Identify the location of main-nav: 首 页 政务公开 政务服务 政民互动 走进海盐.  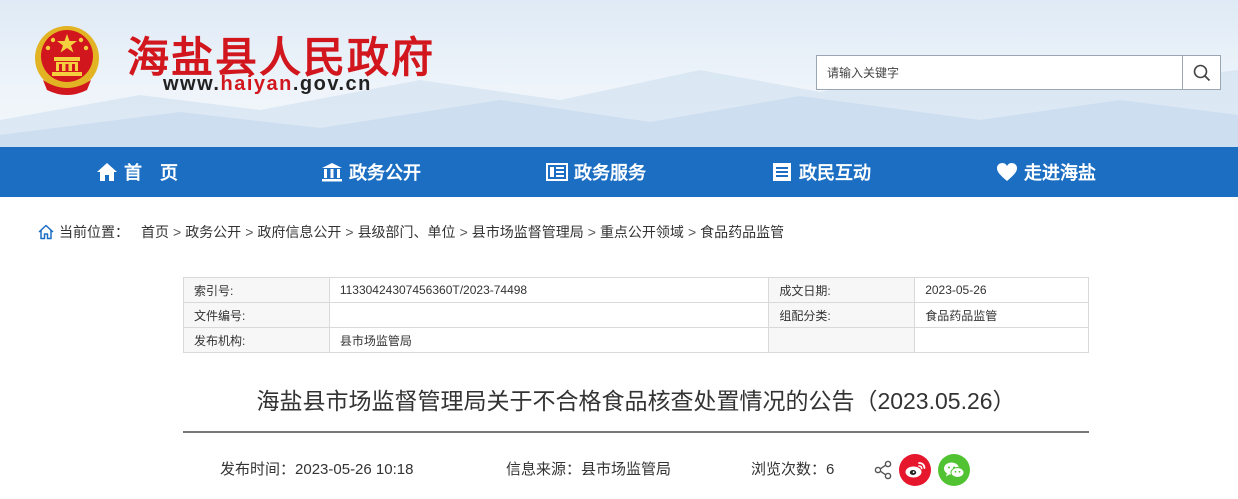
(619, 172).